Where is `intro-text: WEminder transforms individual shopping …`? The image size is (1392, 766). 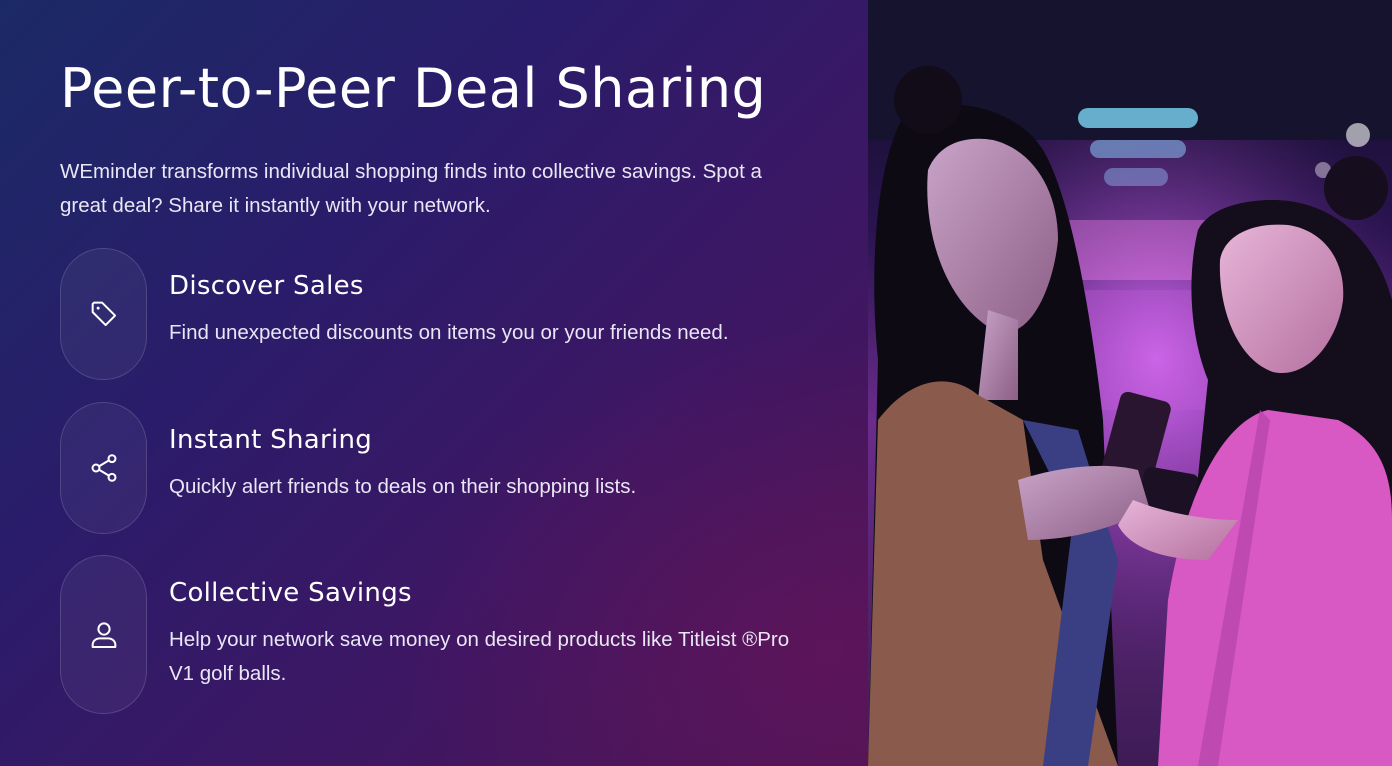
intro-text: WEminder transforms individual shopping … is located at coordinates (411, 188).